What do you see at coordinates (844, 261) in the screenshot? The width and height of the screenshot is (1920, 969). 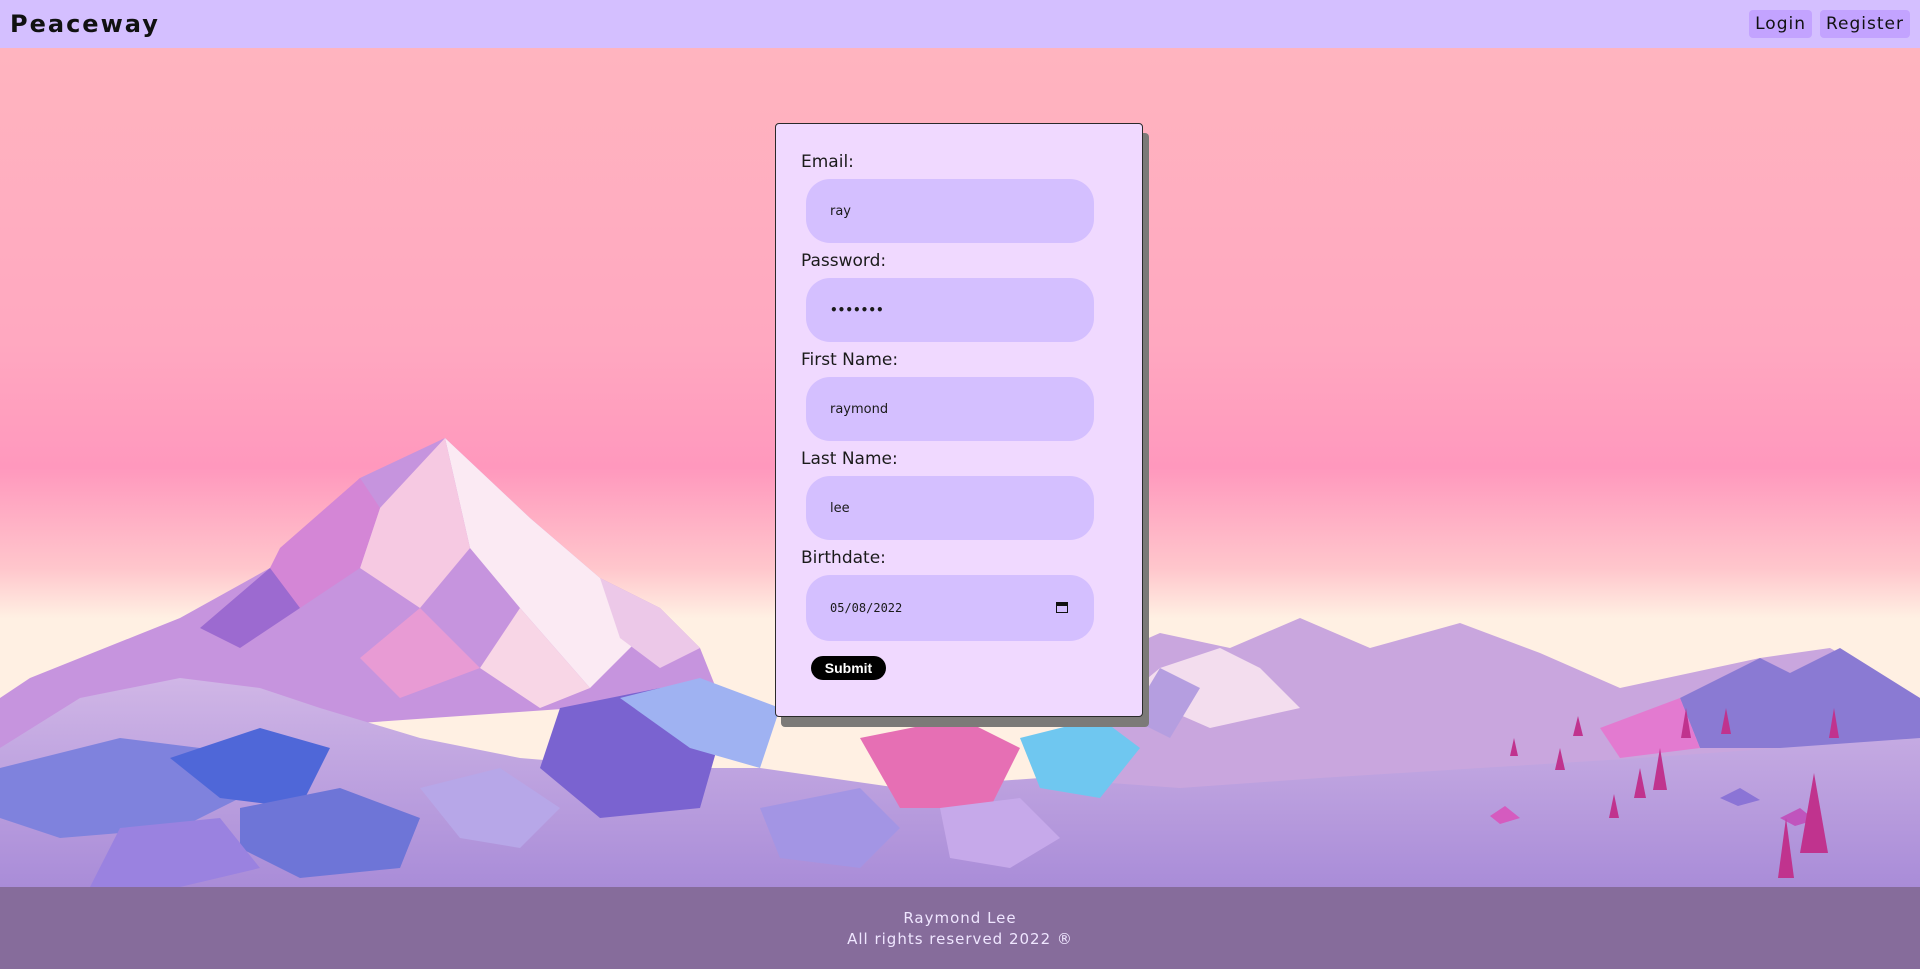 I see `password-label: Password:` at bounding box center [844, 261].